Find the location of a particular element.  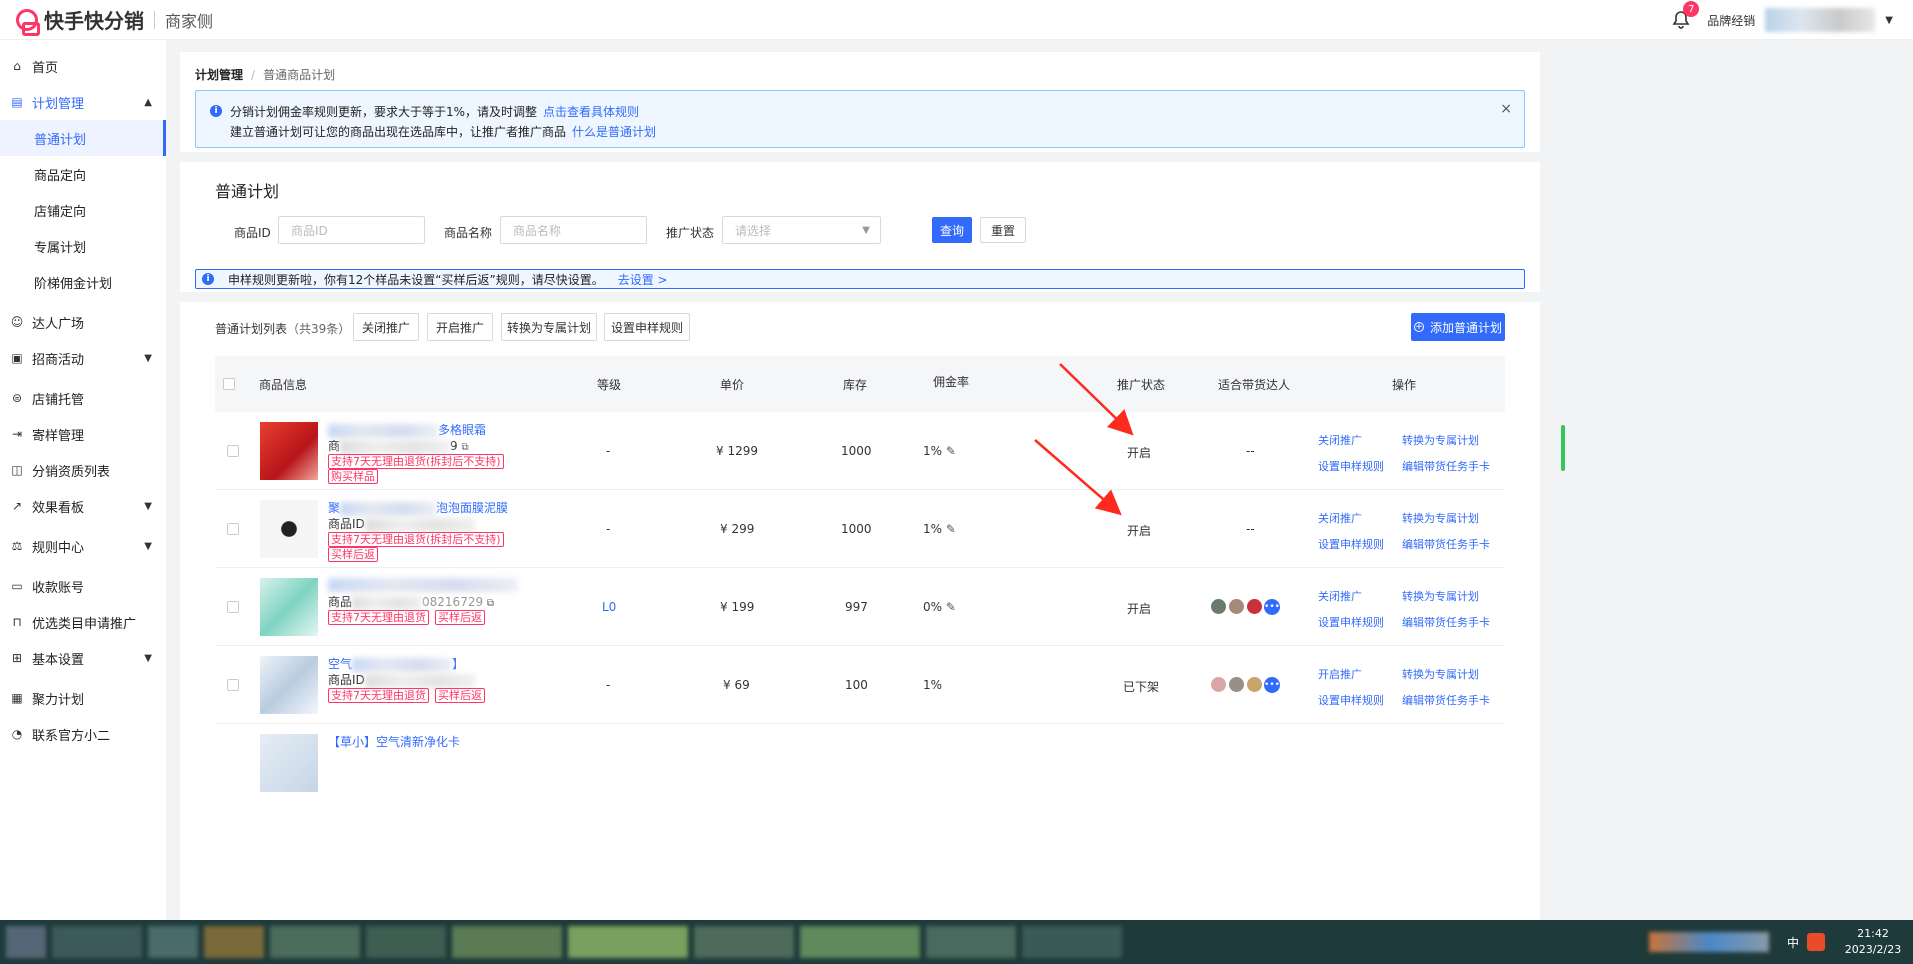

sidebar-item-effect-board: ↗ 效果看板 ▼ is located at coordinates (83, 506).